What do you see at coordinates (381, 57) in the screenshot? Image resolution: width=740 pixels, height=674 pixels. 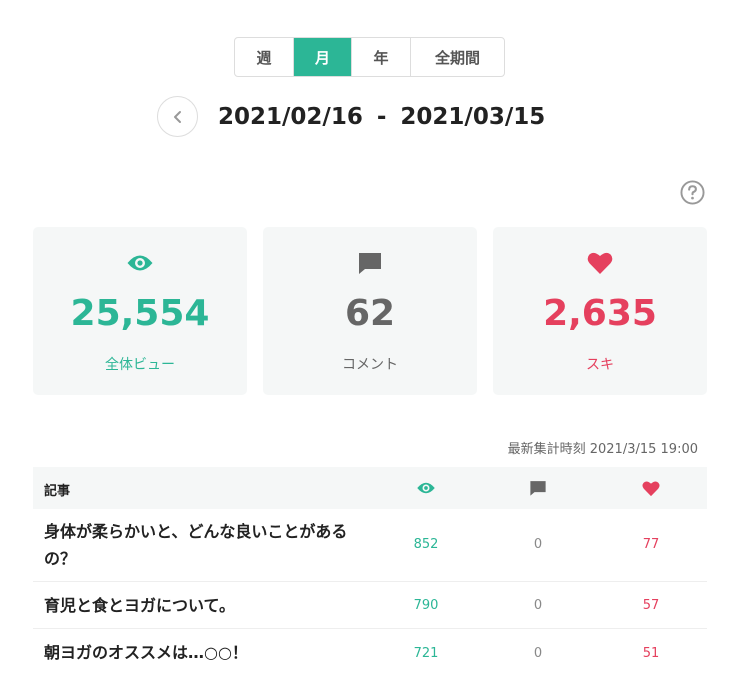 I see `tab-year: 年` at bounding box center [381, 57].